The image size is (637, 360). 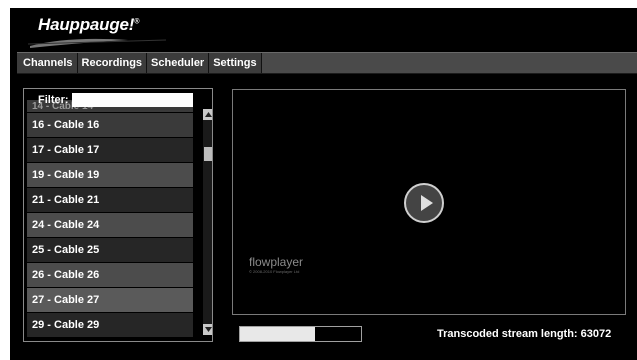 What do you see at coordinates (449, 63) in the screenshot?
I see `nav-spacer` at bounding box center [449, 63].